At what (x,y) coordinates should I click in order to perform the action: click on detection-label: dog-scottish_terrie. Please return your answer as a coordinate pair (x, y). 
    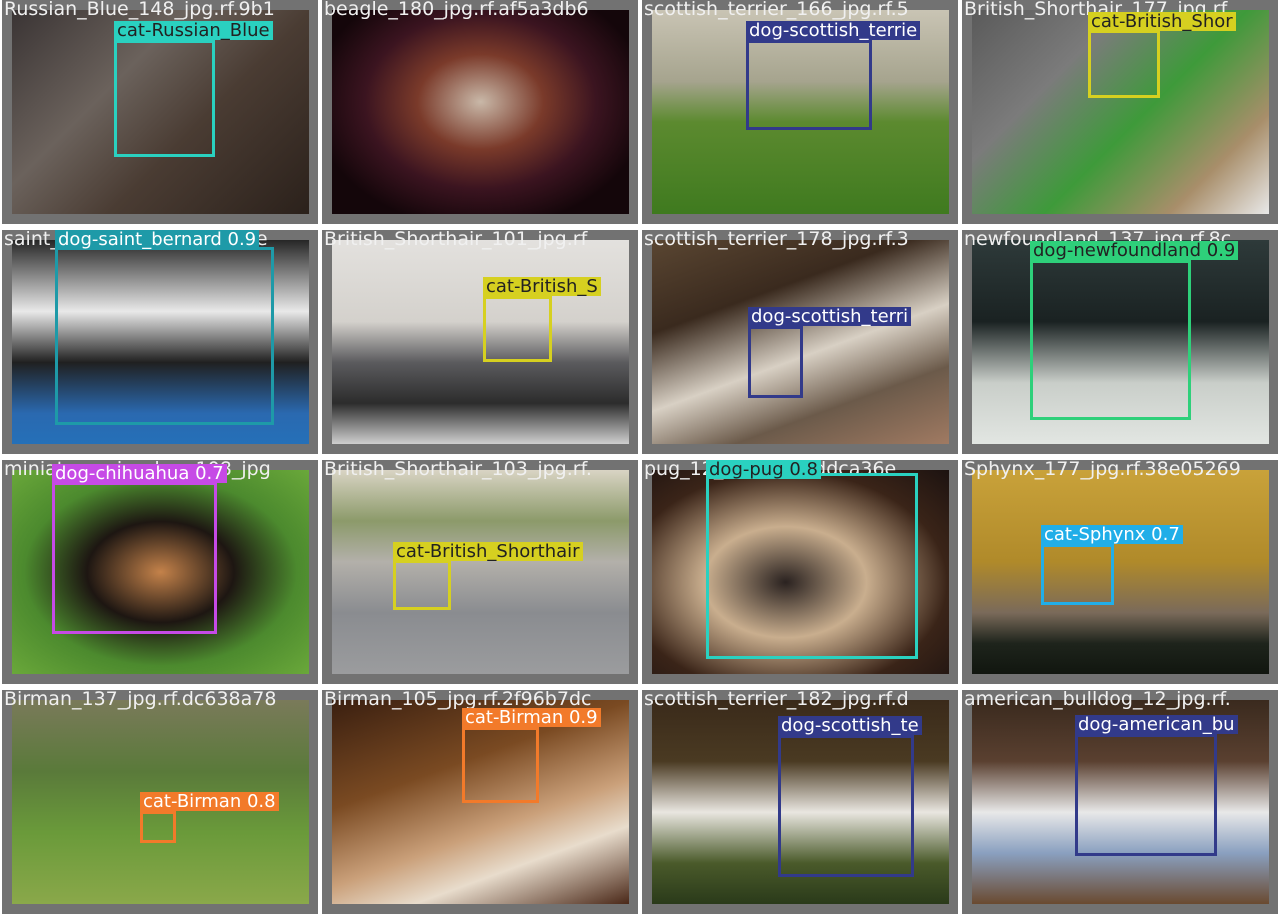
    Looking at the image, I should click on (833, 30).